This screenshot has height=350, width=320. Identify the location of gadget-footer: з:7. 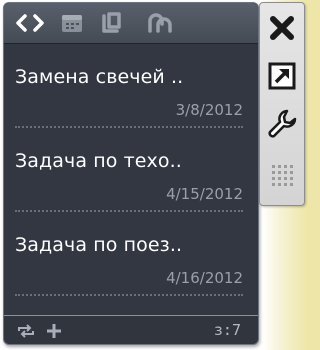
(131, 330).